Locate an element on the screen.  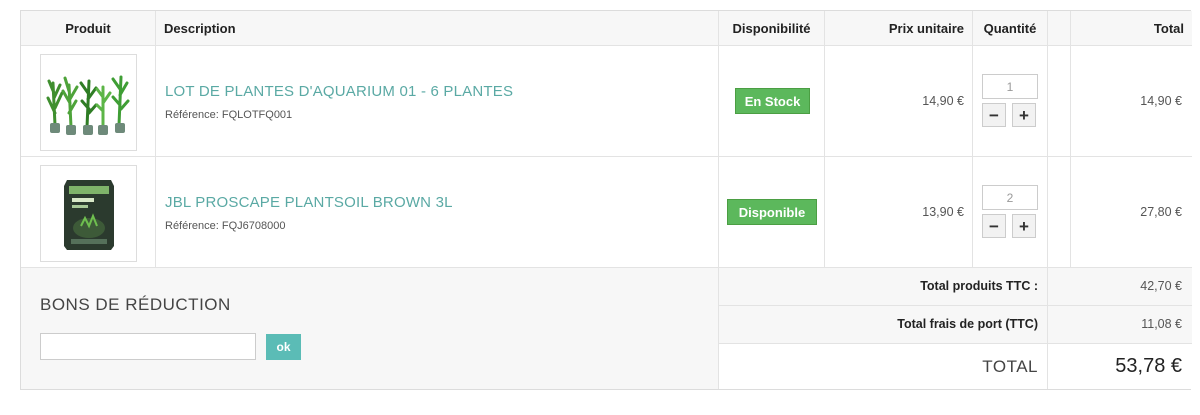
unit-price: 14,90 € is located at coordinates (943, 101).